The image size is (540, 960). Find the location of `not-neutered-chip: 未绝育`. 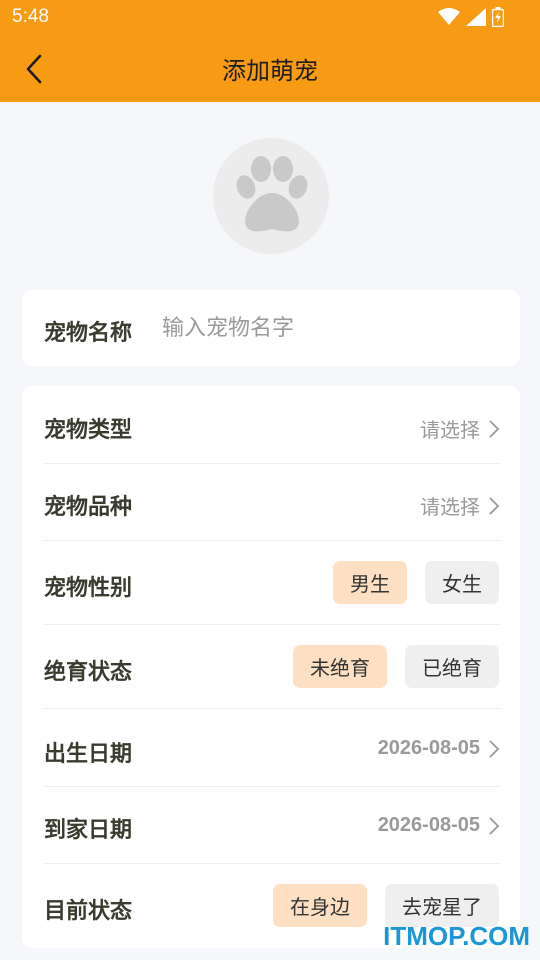

not-neutered-chip: 未绝育 is located at coordinates (340, 666).